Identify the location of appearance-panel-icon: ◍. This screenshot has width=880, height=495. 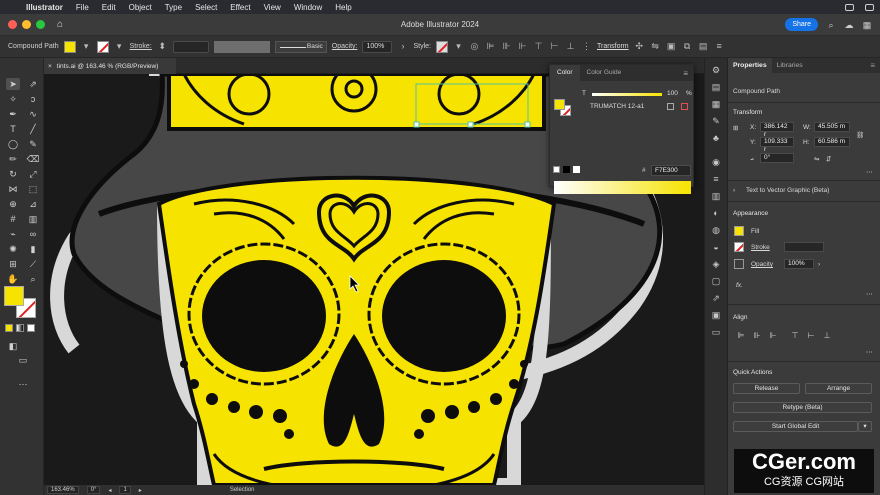
(716, 230).